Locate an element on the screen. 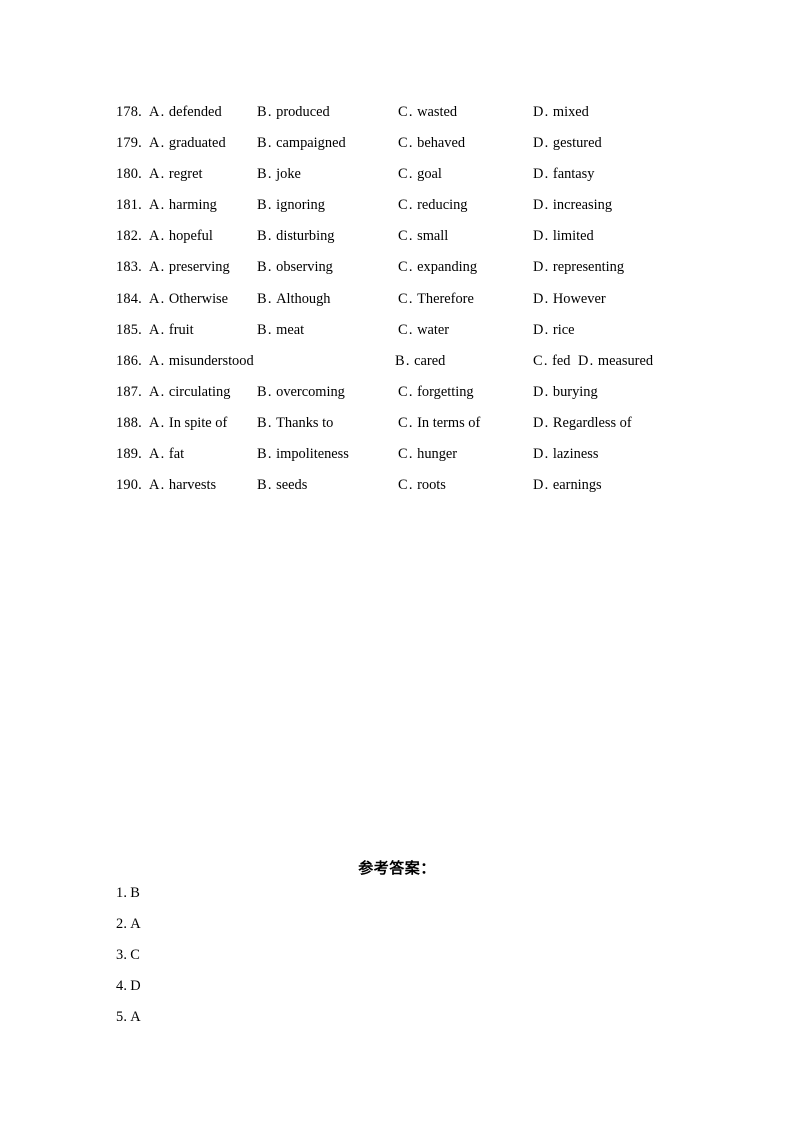 The image size is (794, 1123). option-b: B. Although is located at coordinates (294, 299).